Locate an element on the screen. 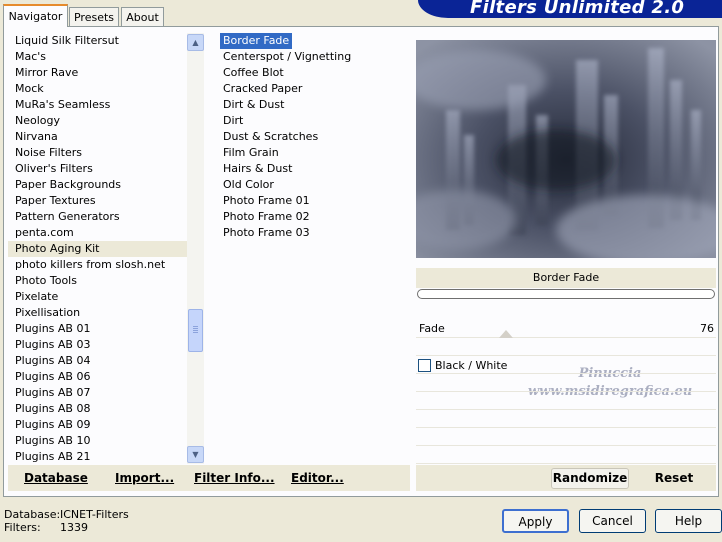  category-item: Plugins AB 03 is located at coordinates (98, 345).